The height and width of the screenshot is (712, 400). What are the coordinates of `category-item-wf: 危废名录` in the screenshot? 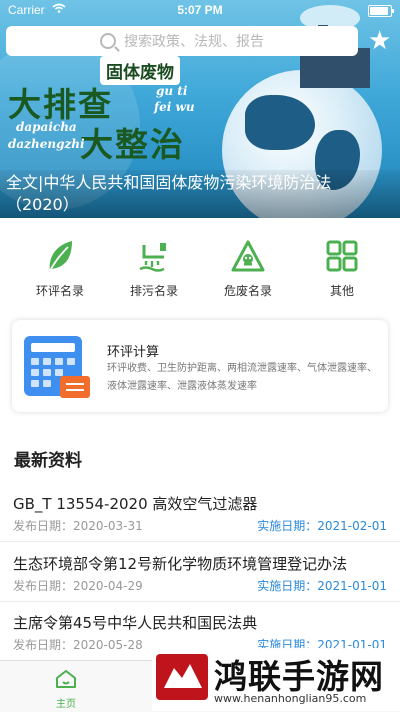 It's located at (248, 267).